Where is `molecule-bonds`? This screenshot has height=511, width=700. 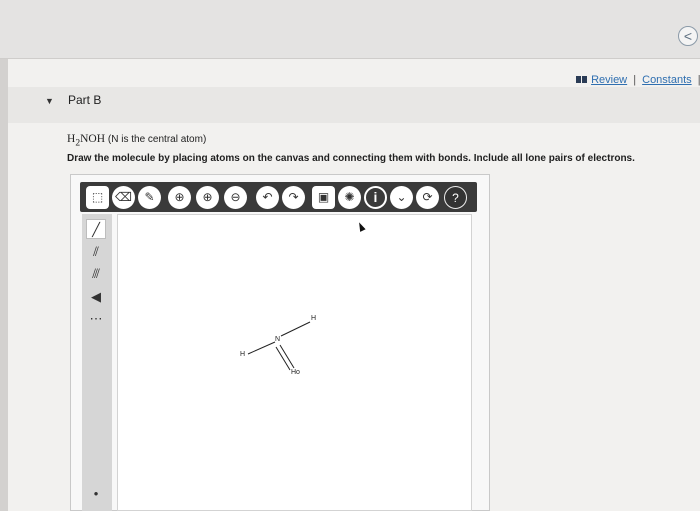 molecule-bonds is located at coordinates (279, 346).